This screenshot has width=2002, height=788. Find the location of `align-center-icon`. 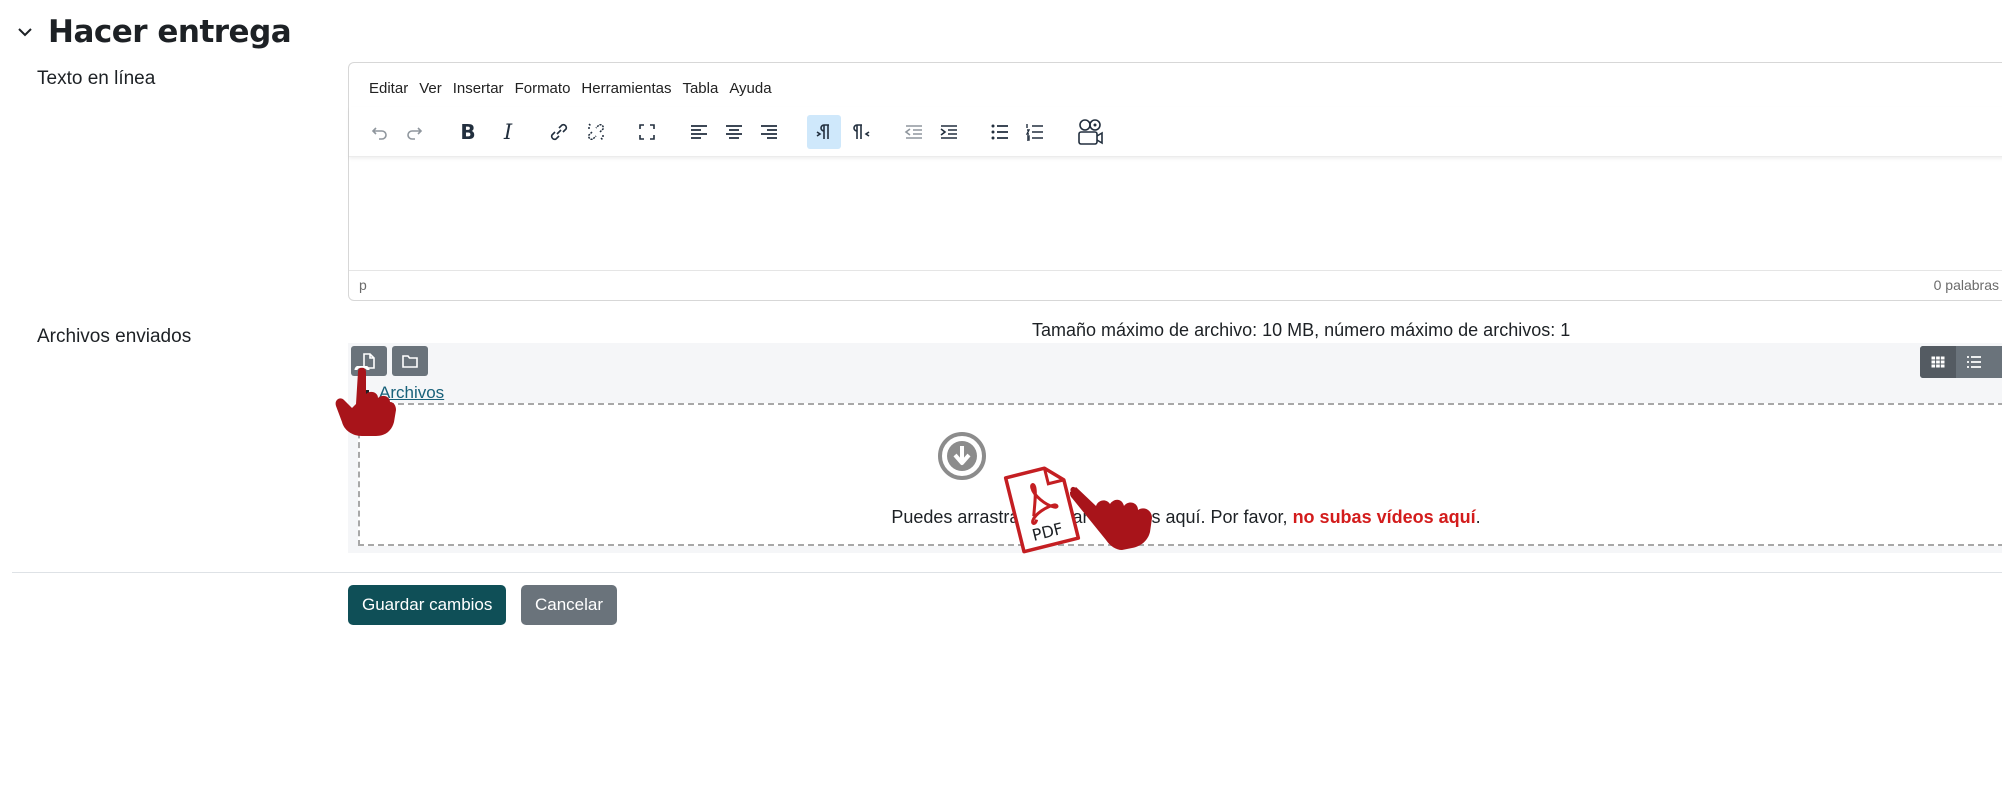

align-center-icon is located at coordinates (734, 132).